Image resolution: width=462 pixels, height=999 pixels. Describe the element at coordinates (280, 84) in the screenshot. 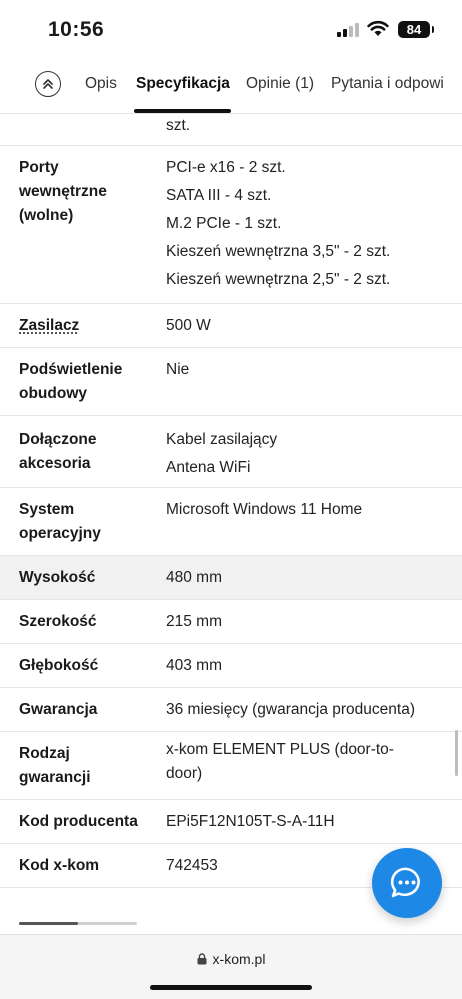

I see `tab-opinie: Opinie (1)` at that location.